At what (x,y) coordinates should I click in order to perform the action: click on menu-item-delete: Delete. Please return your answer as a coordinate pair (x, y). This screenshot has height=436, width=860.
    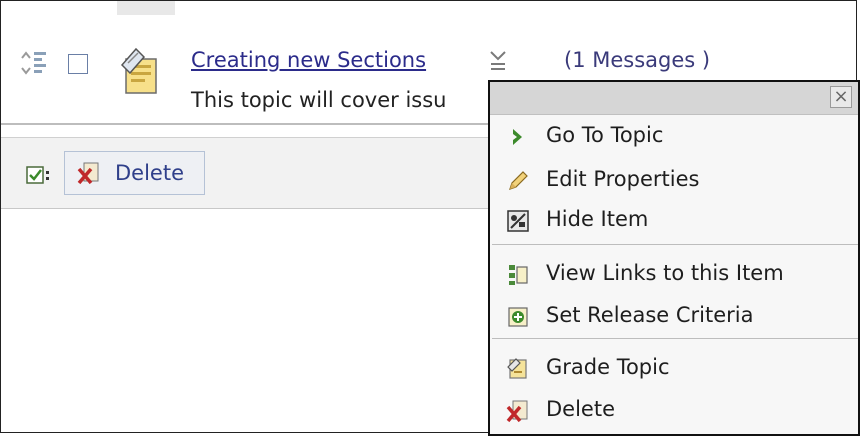
    Looking at the image, I should click on (674, 410).